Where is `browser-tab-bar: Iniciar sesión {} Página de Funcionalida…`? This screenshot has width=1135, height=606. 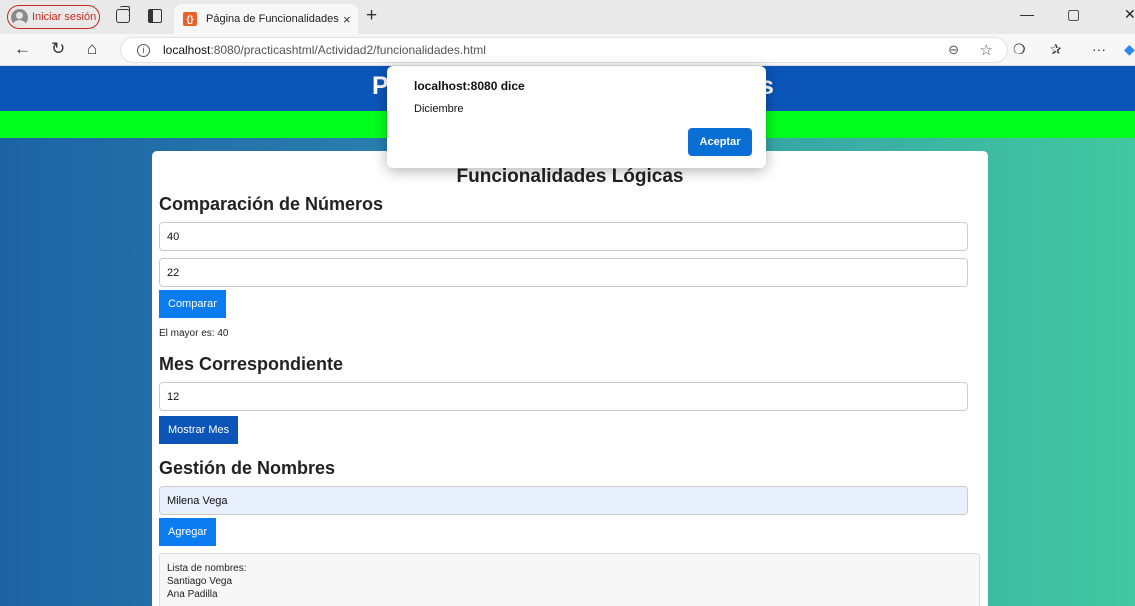
browser-tab-bar: Iniciar sesión {} Página de Funcionalida… is located at coordinates (567, 17).